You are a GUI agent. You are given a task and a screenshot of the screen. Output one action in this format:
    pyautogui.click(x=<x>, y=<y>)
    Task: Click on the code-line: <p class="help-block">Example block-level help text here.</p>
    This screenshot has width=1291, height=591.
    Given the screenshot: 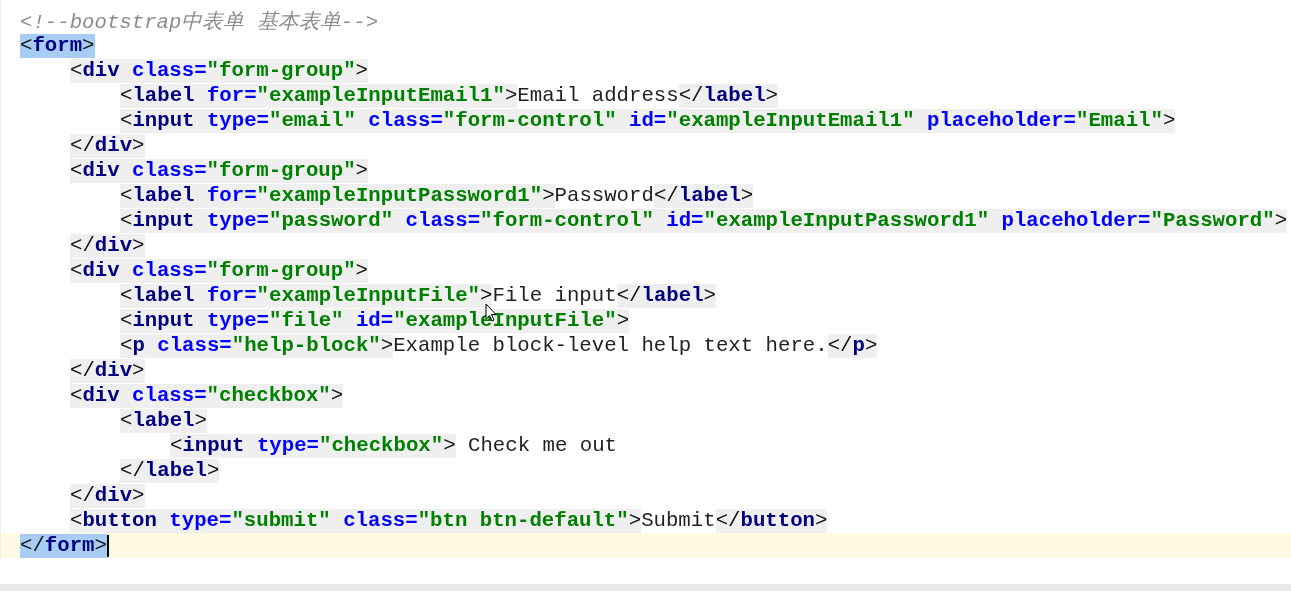 What is the action you would take?
    pyautogui.click(x=499, y=345)
    